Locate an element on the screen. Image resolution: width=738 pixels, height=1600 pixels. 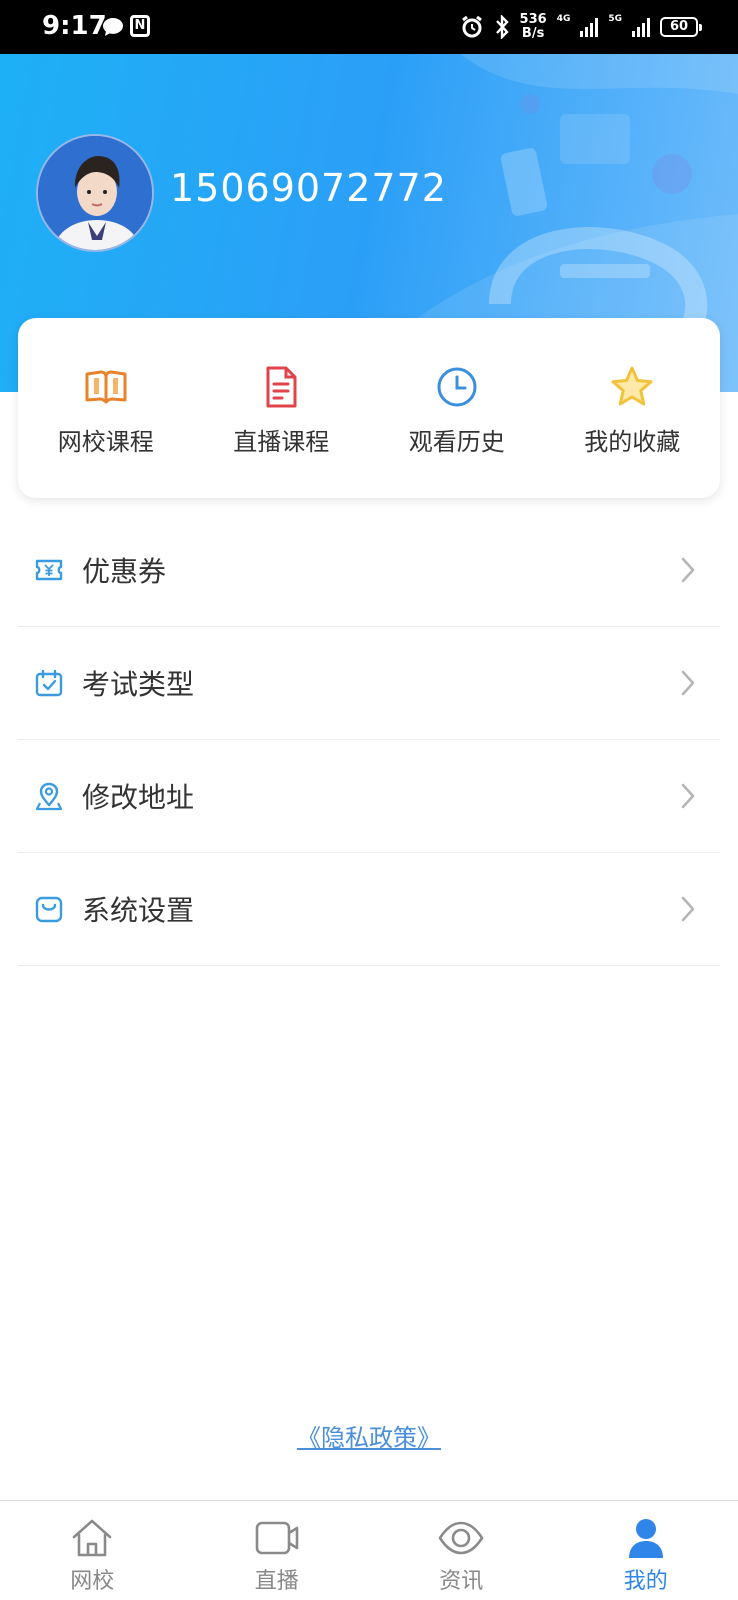
net-type-1: 4G is located at coordinates (563, 19).